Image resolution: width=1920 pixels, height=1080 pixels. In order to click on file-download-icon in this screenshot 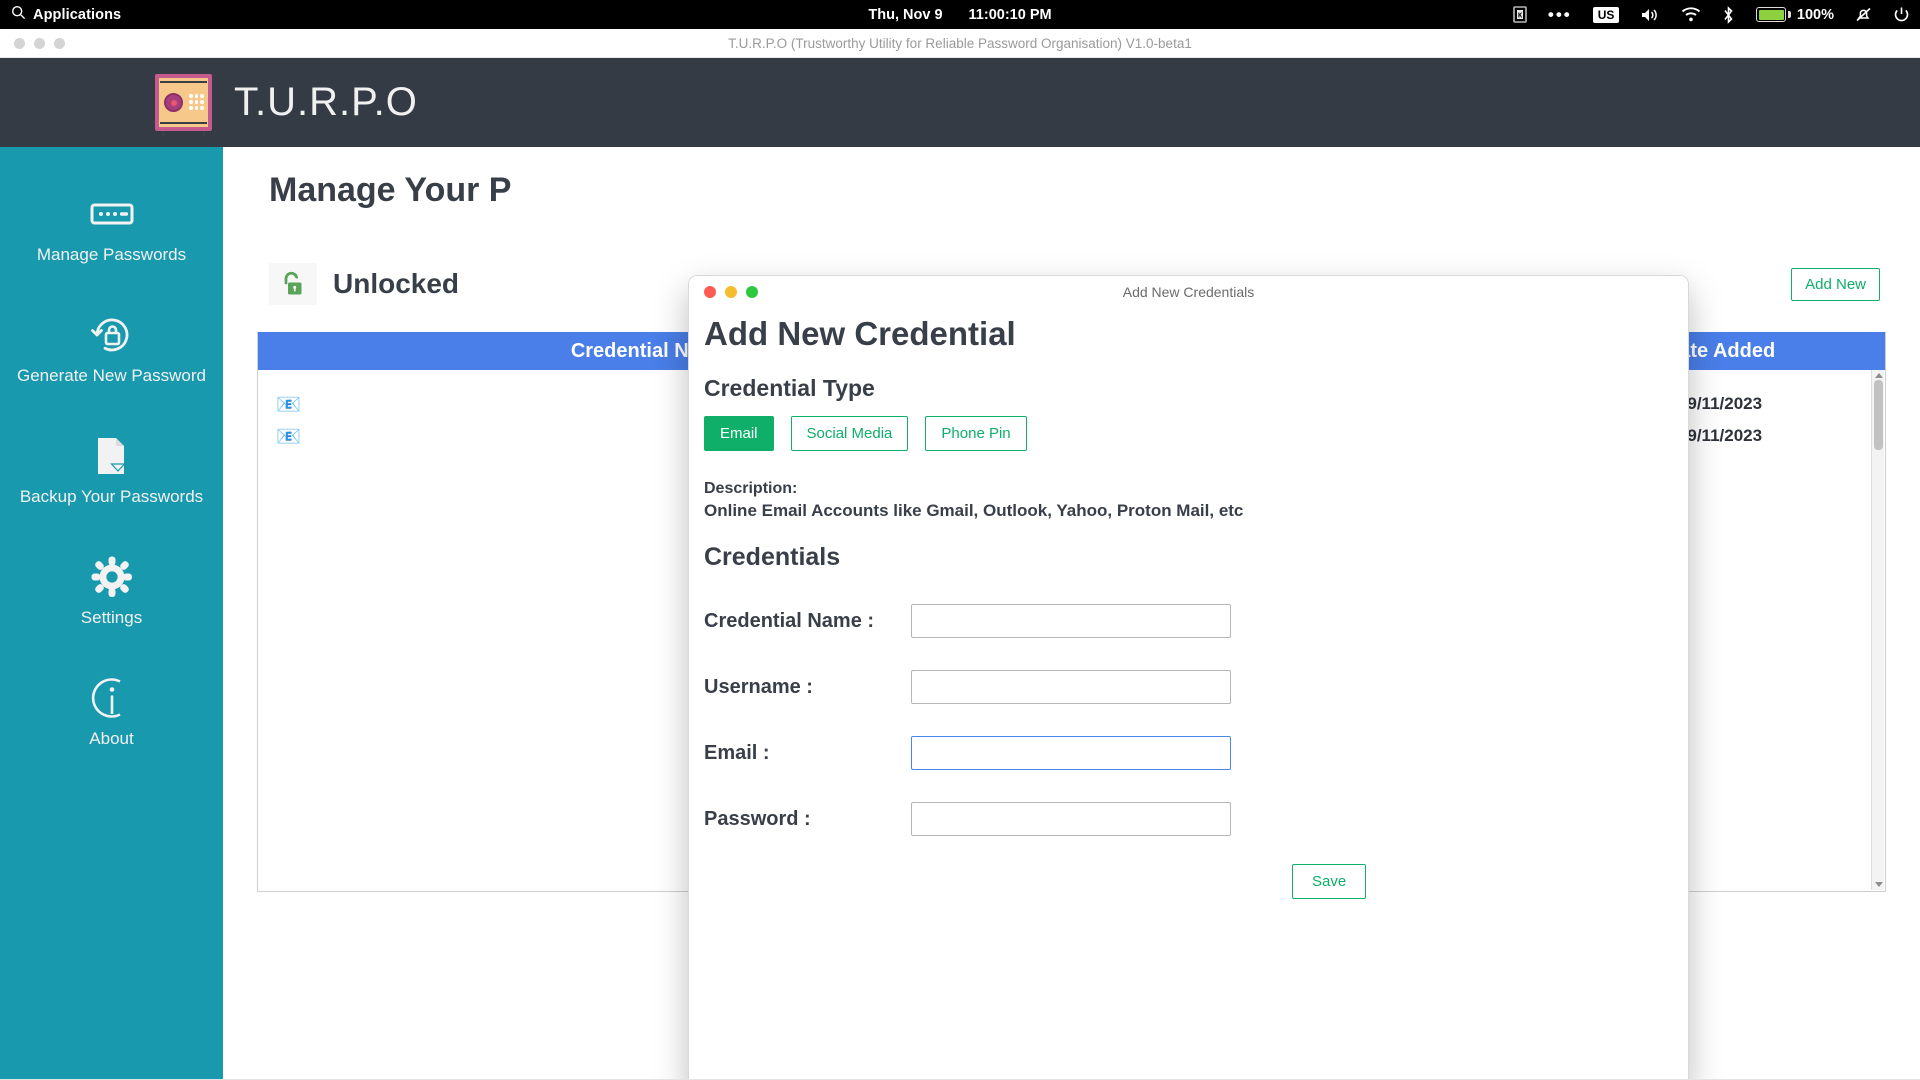, I will do `click(112, 456)`.